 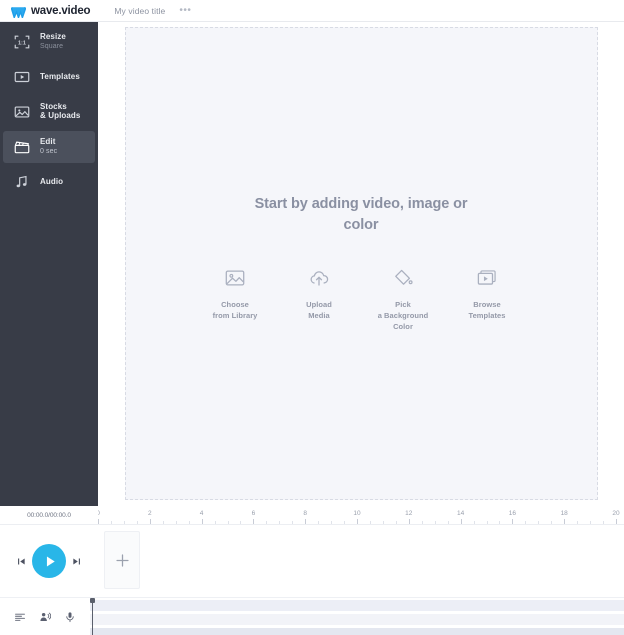 I want to click on sidebar-item-templates: Templates, so click(x=49, y=77).